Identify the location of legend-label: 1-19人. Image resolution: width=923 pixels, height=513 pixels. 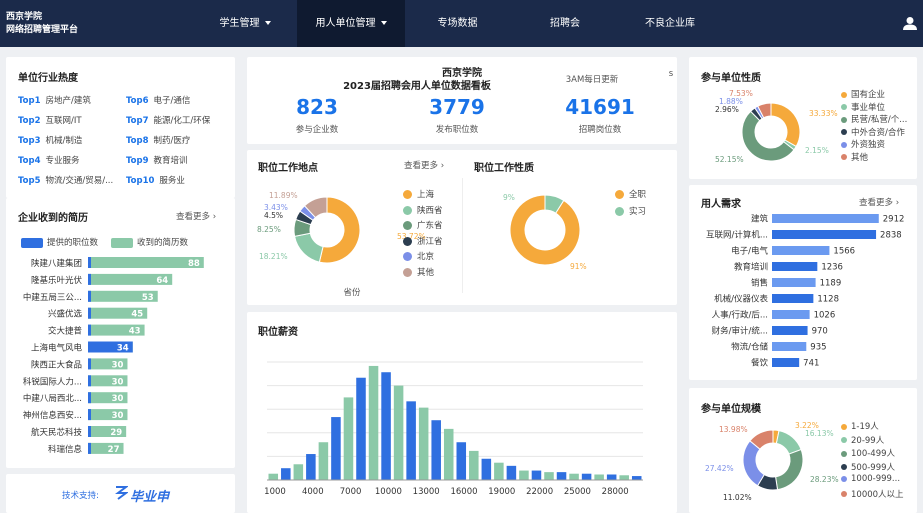
(865, 427).